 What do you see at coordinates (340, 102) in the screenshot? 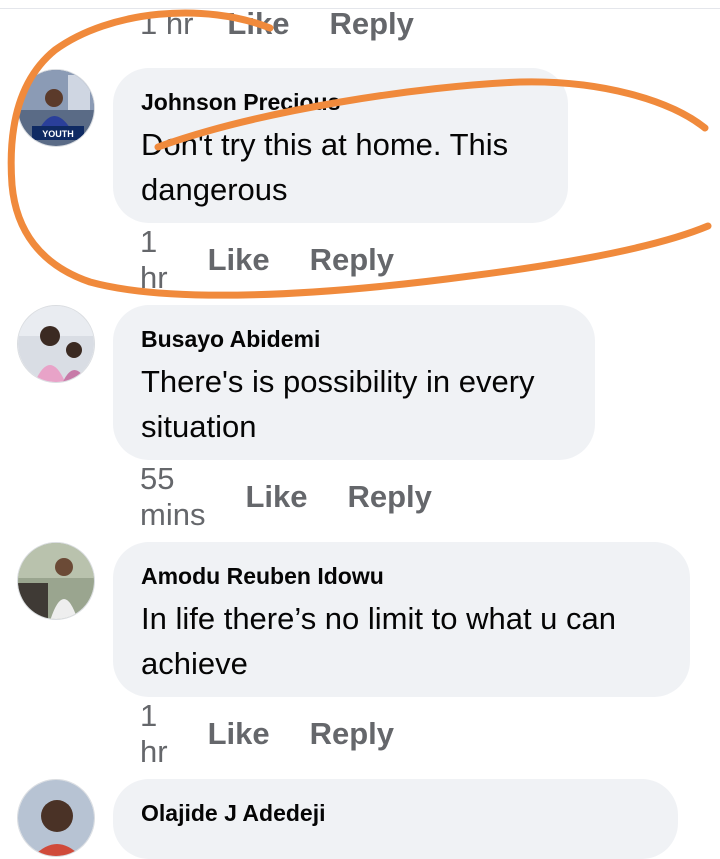
I see `author-name: Johnson Precious` at bounding box center [340, 102].